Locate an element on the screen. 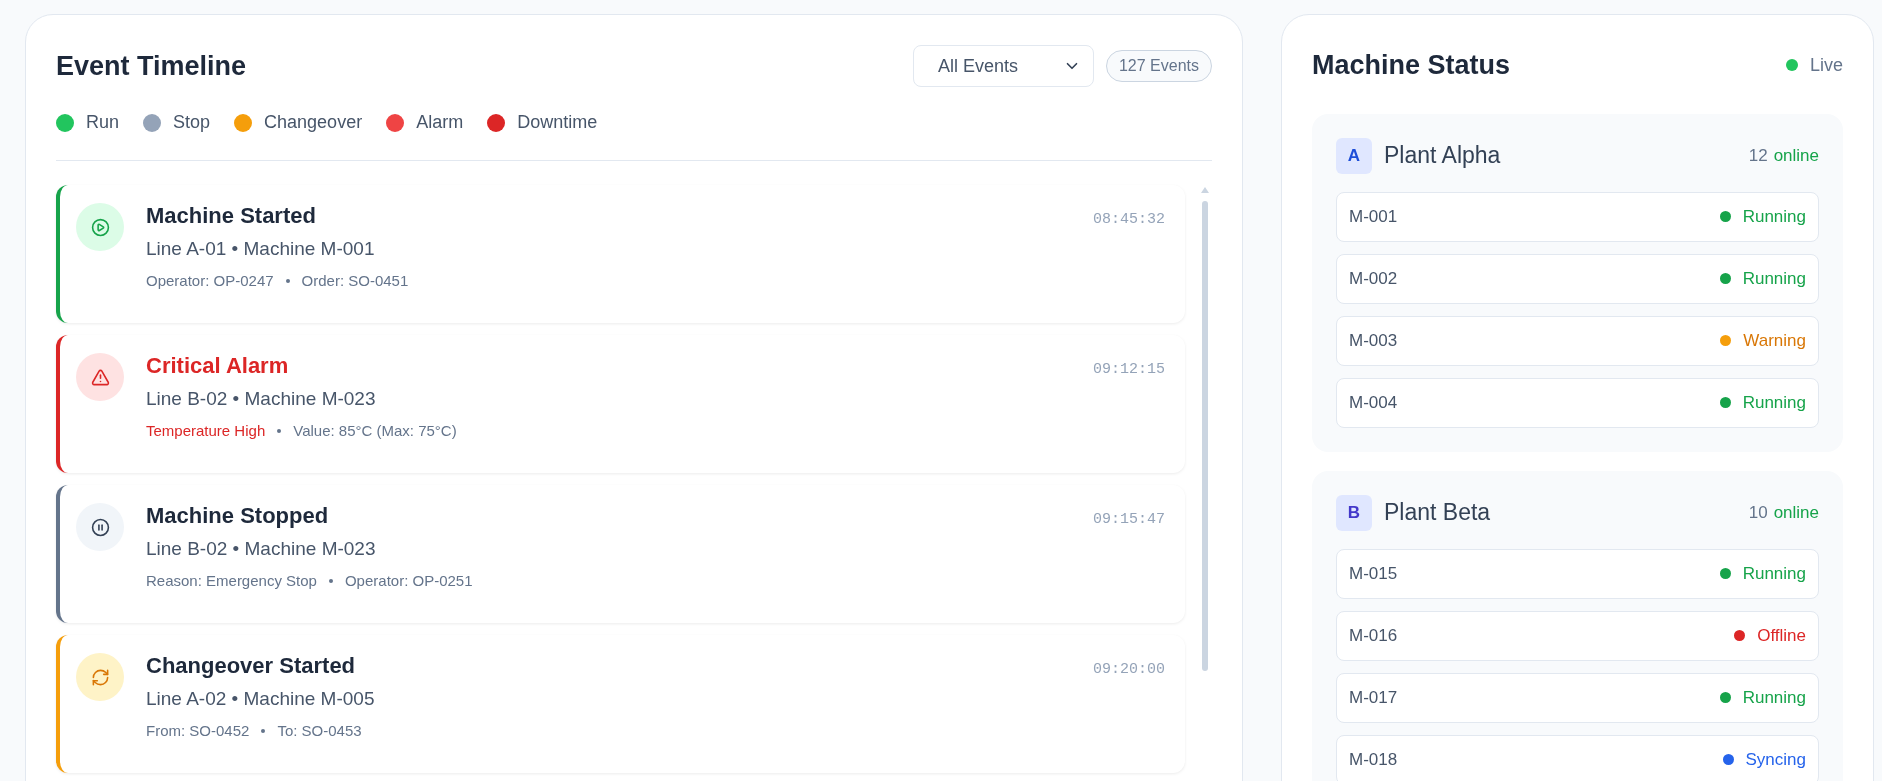 This screenshot has width=1882, height=781. event-title: Changeover Started is located at coordinates (251, 666).